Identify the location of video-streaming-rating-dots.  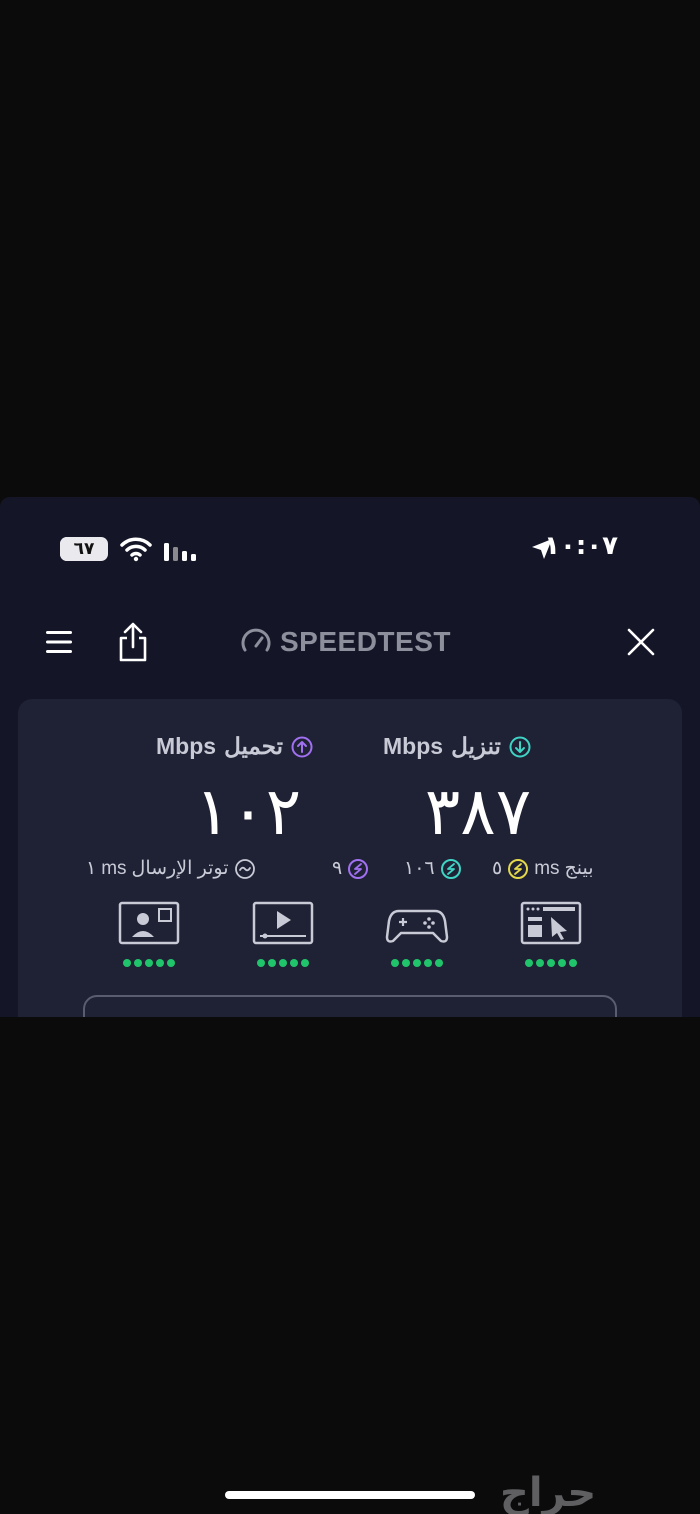
(283, 963).